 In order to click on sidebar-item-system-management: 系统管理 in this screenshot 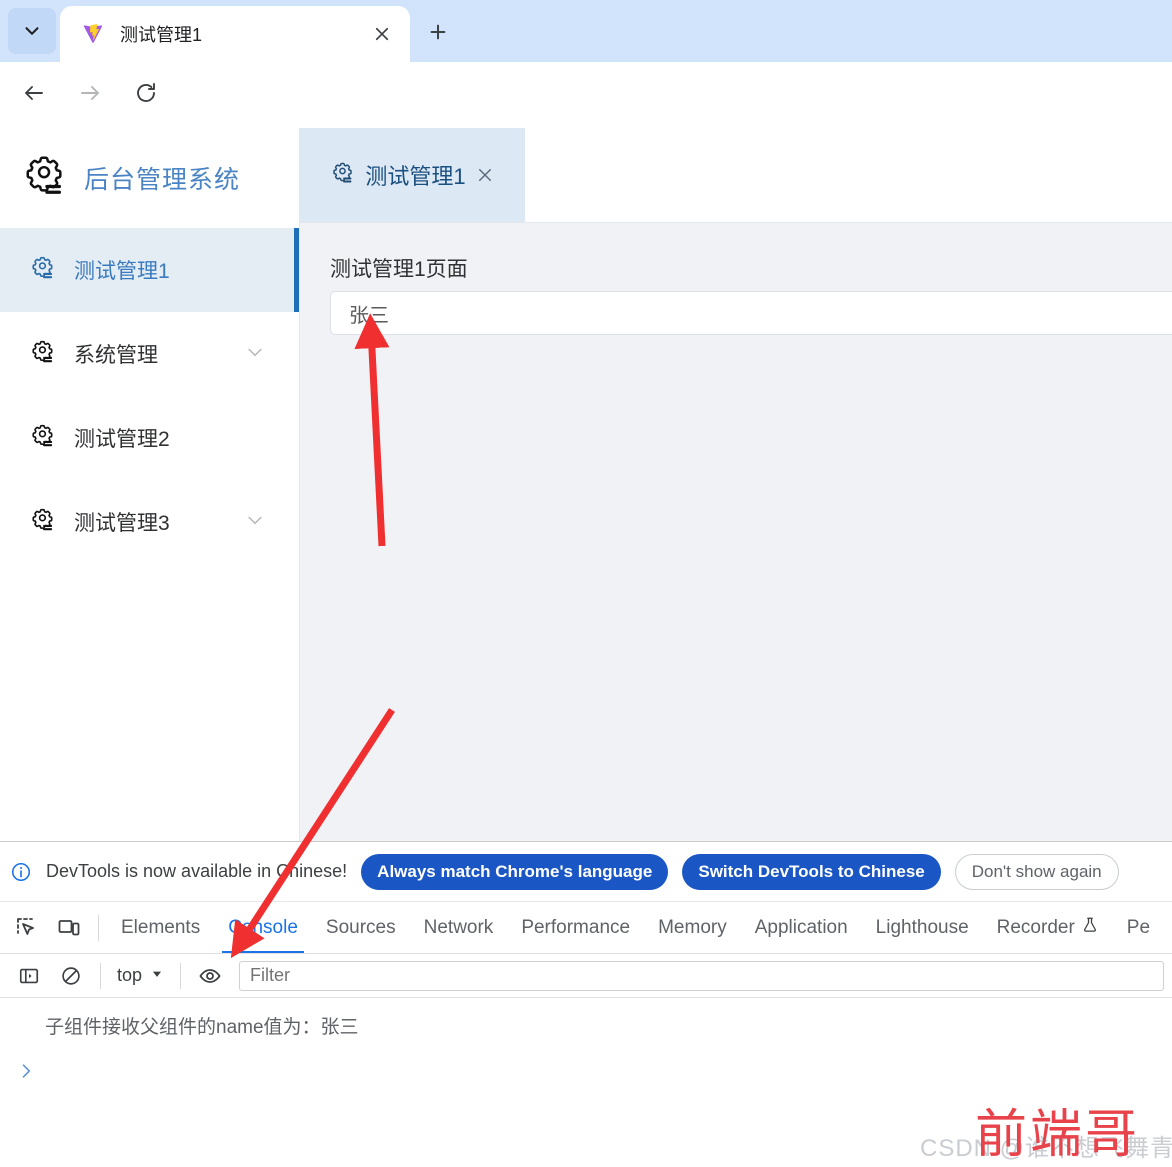, I will do `click(149, 354)`.